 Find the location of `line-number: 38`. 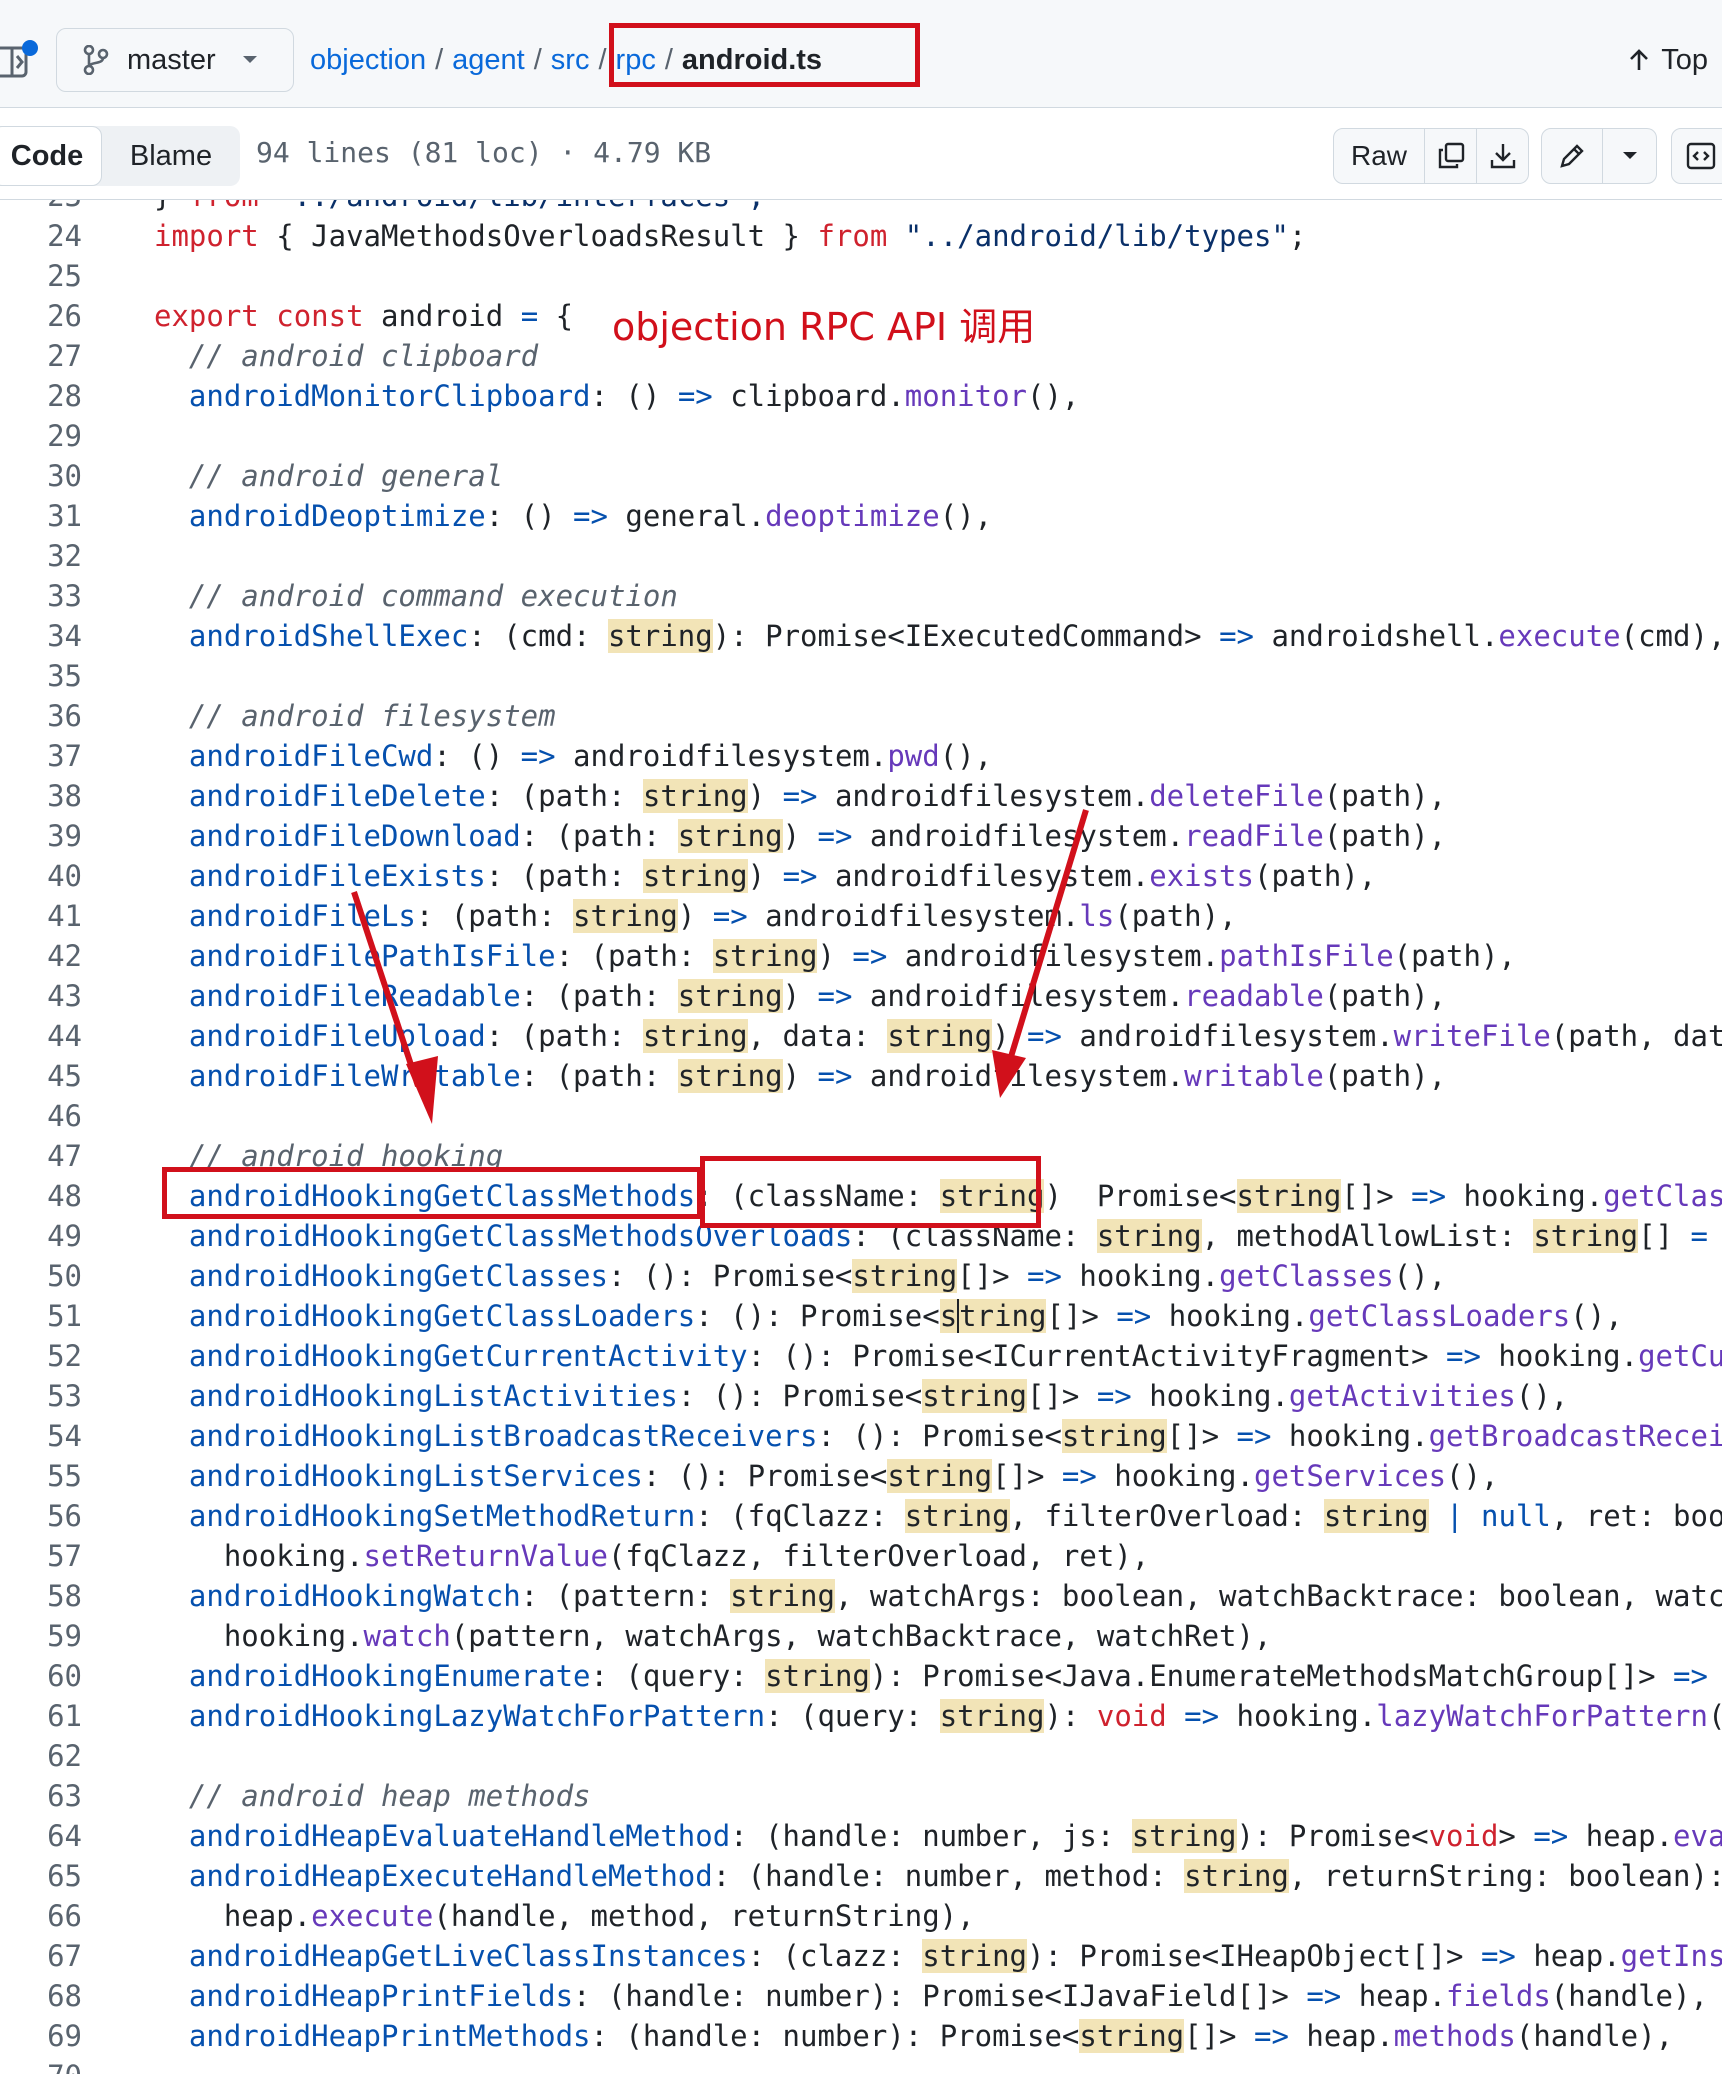

line-number: 38 is located at coordinates (41, 796).